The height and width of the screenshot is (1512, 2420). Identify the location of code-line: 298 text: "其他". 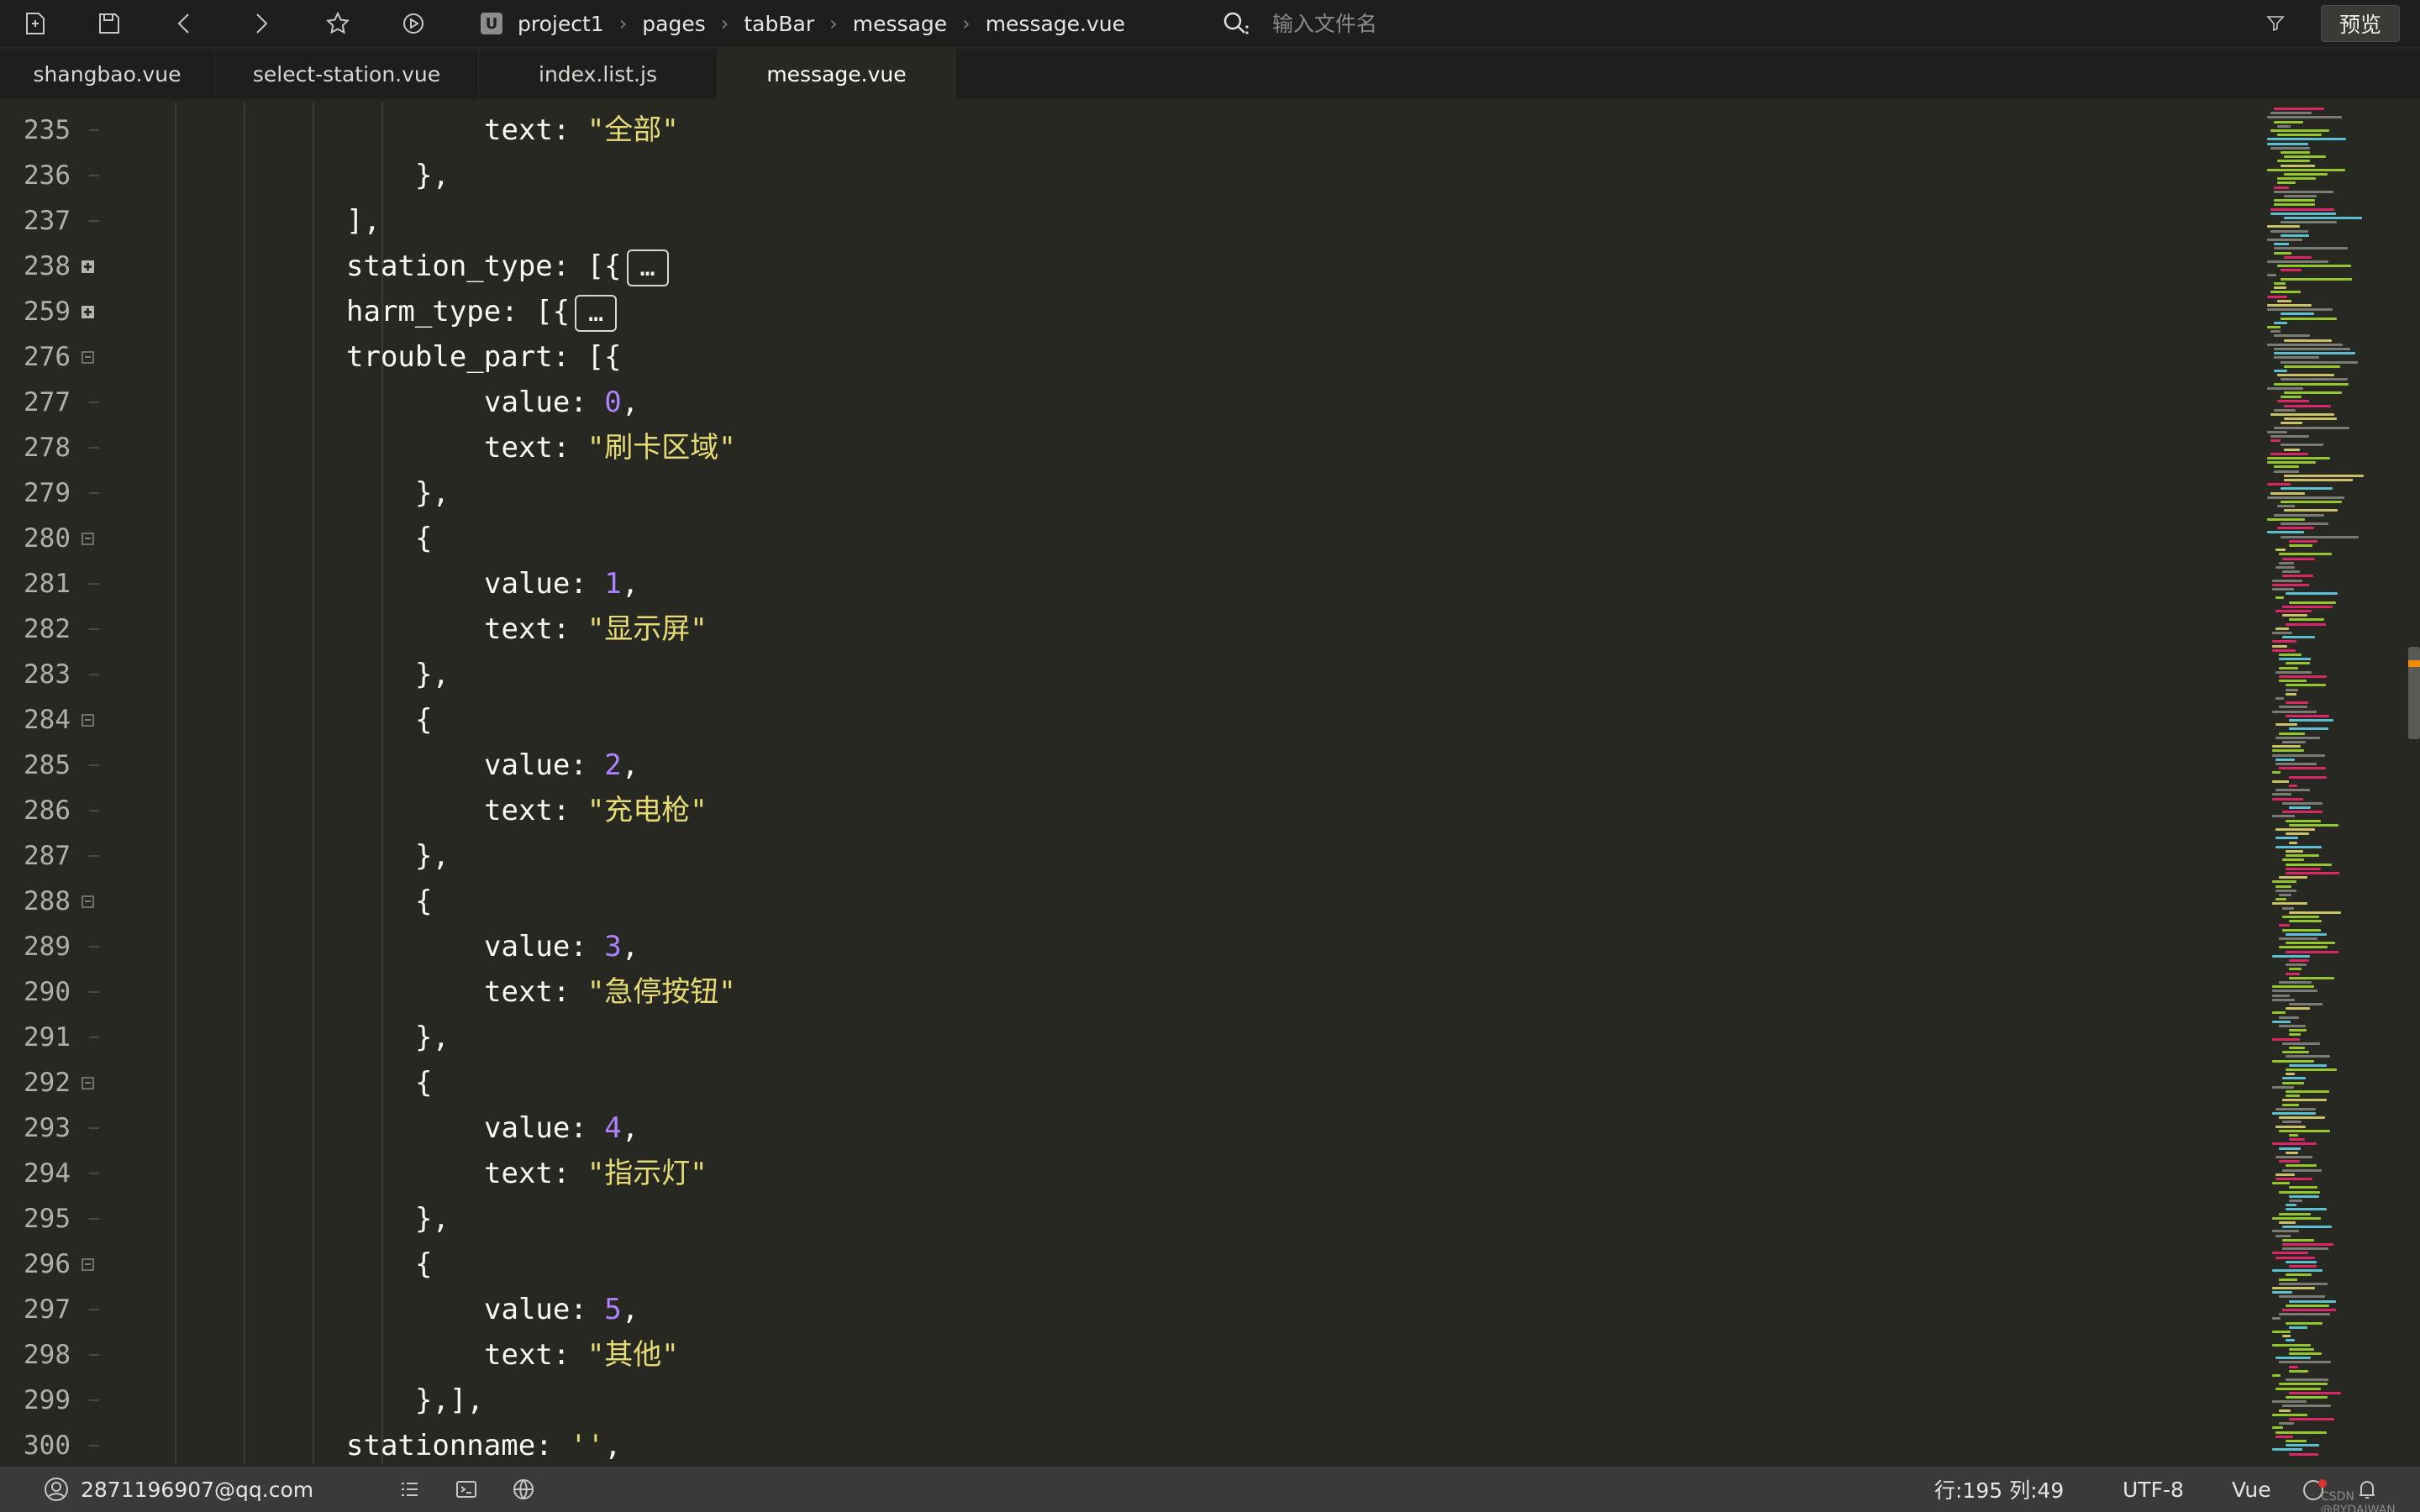
(1117, 1355).